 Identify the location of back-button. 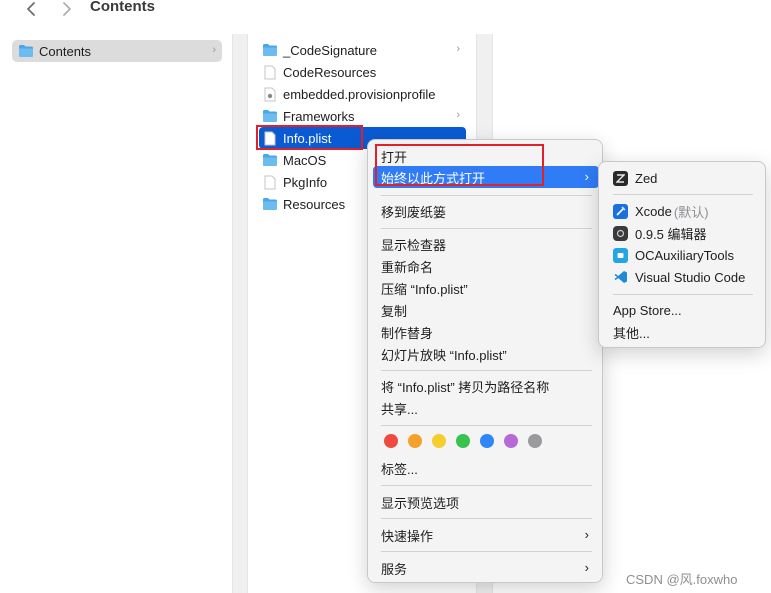
(31, 9).